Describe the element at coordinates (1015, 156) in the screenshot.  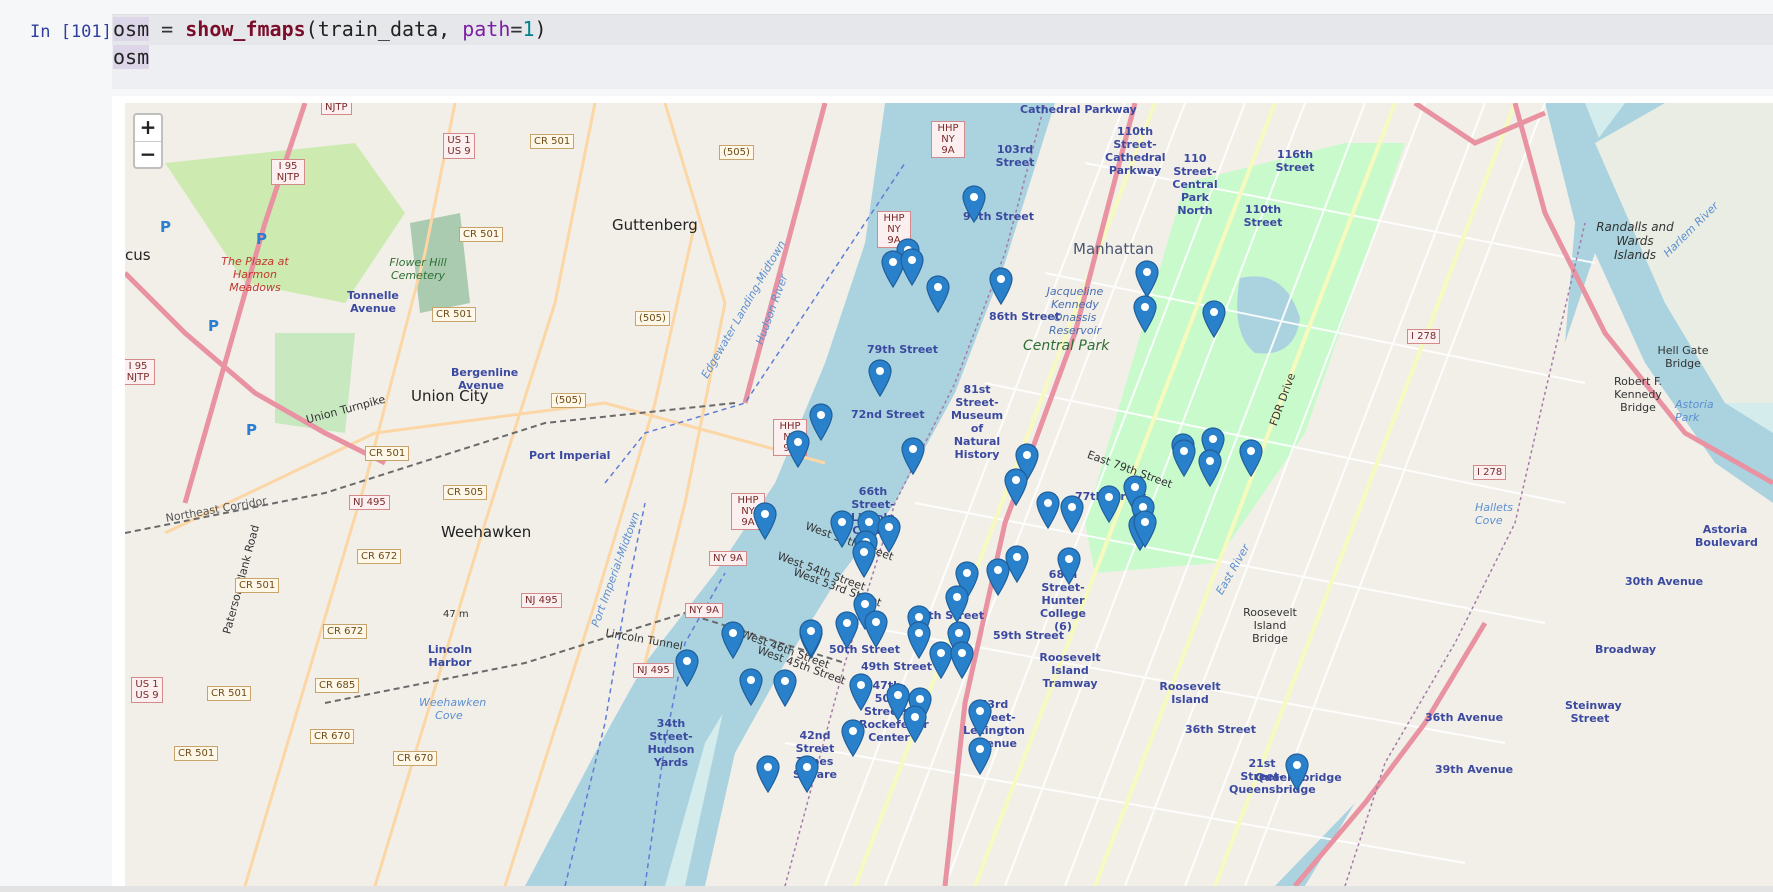
I see `station-103rd: 103rd Street` at that location.